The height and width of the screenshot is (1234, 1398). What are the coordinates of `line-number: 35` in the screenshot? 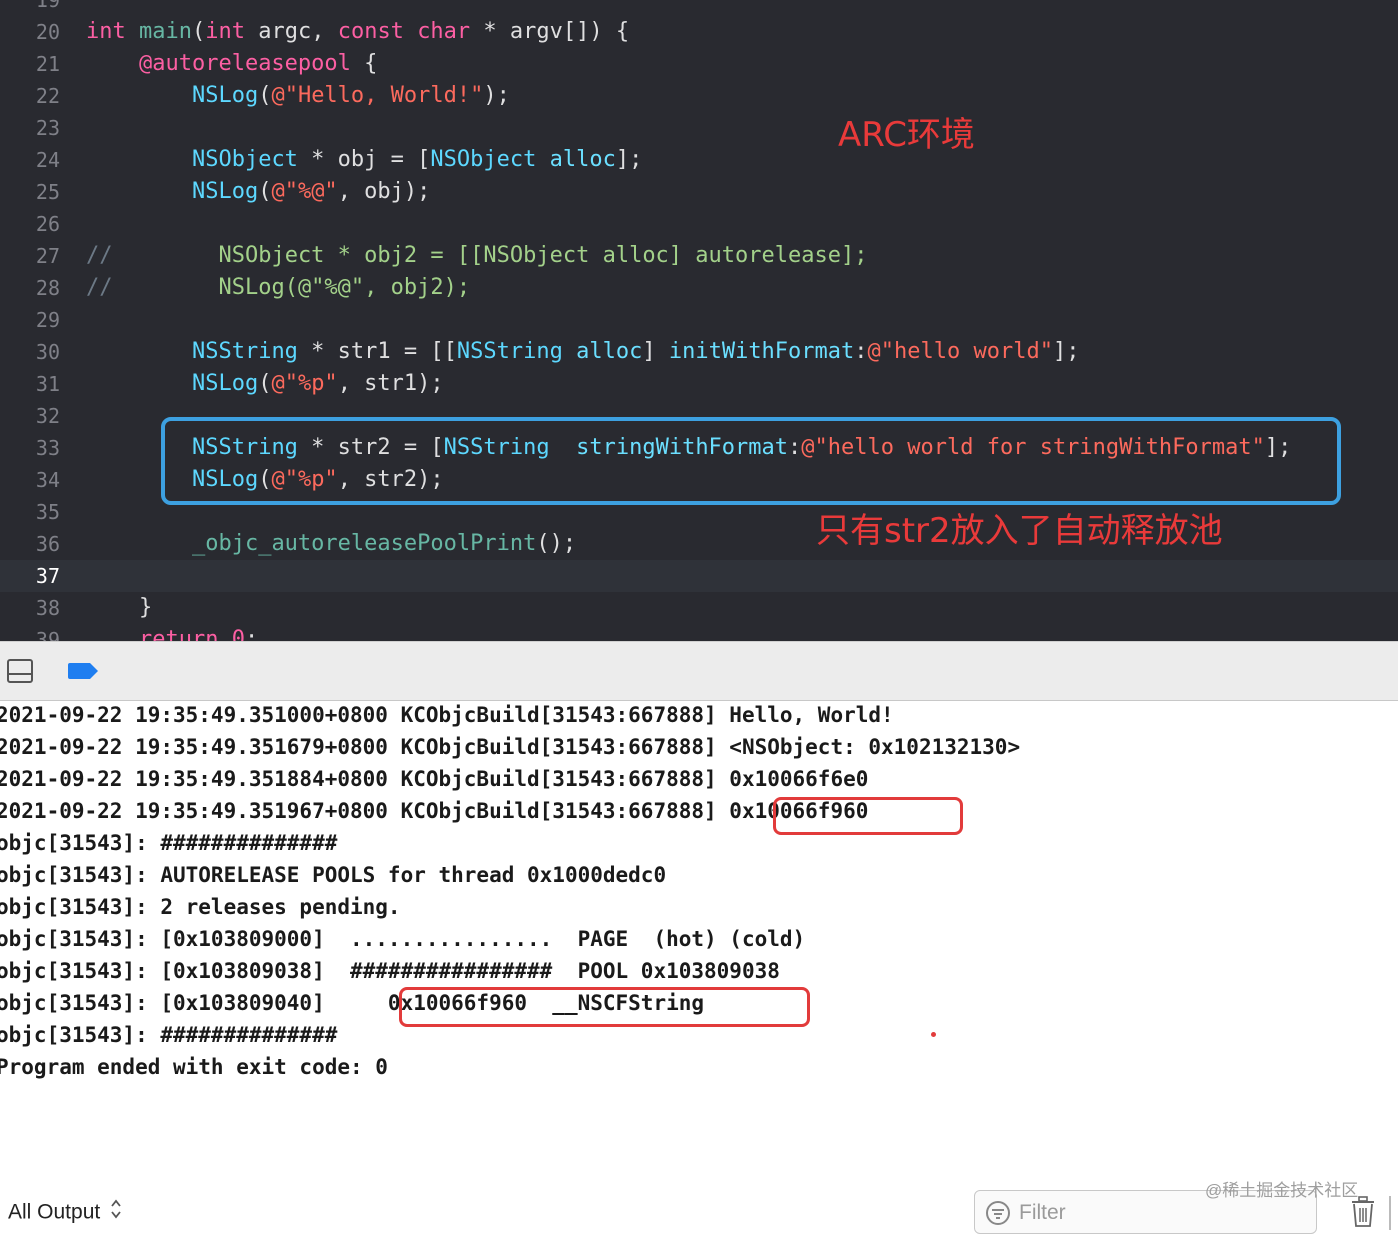 It's located at (47, 512).